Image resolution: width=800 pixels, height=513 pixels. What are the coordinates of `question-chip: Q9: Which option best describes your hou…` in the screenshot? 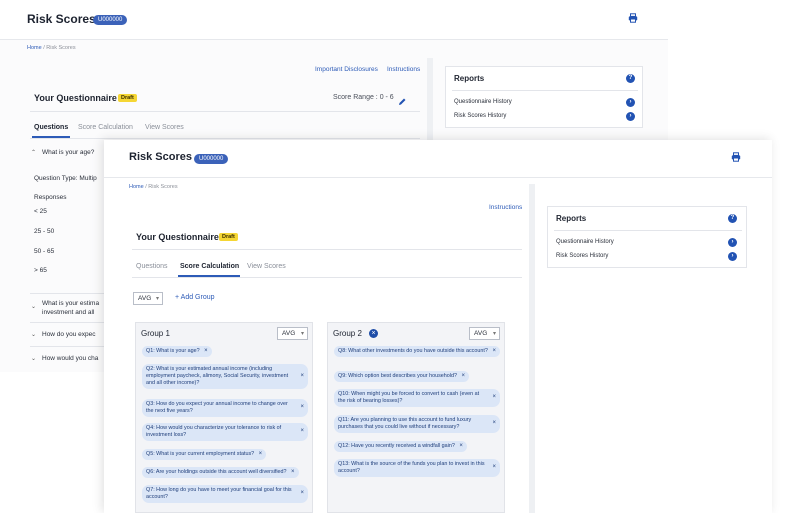 It's located at (401, 376).